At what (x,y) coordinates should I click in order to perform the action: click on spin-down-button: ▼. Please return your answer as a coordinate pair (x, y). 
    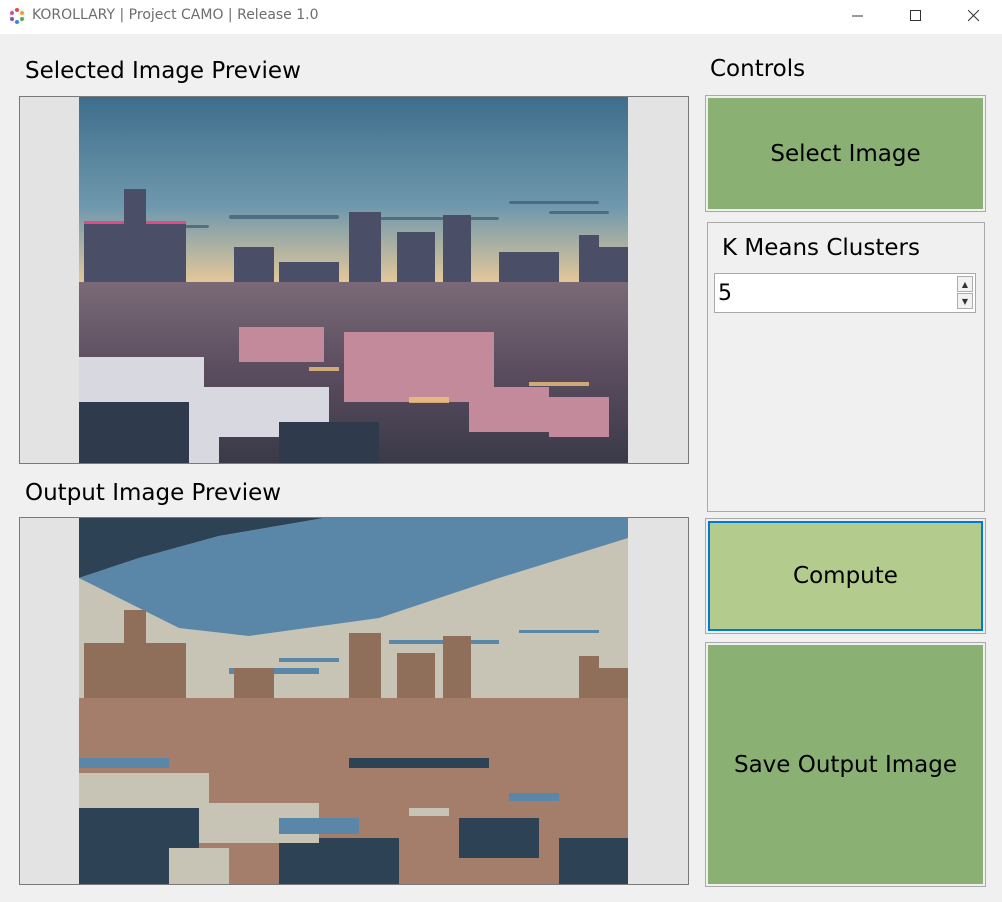
    Looking at the image, I should click on (965, 301).